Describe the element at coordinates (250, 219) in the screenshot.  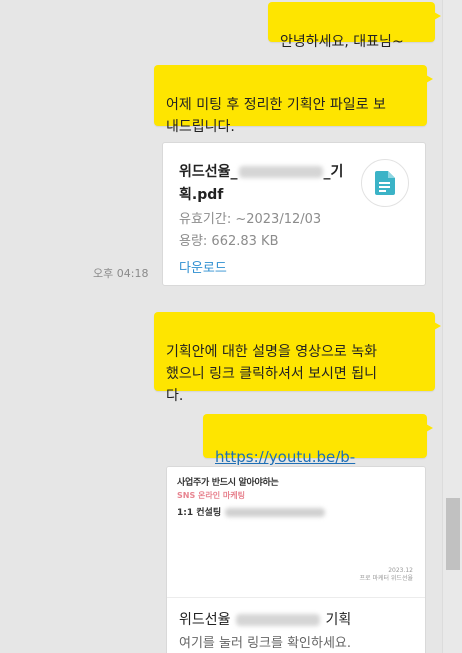
I see `file-validity: 유효기간: ~2023/12/03` at that location.